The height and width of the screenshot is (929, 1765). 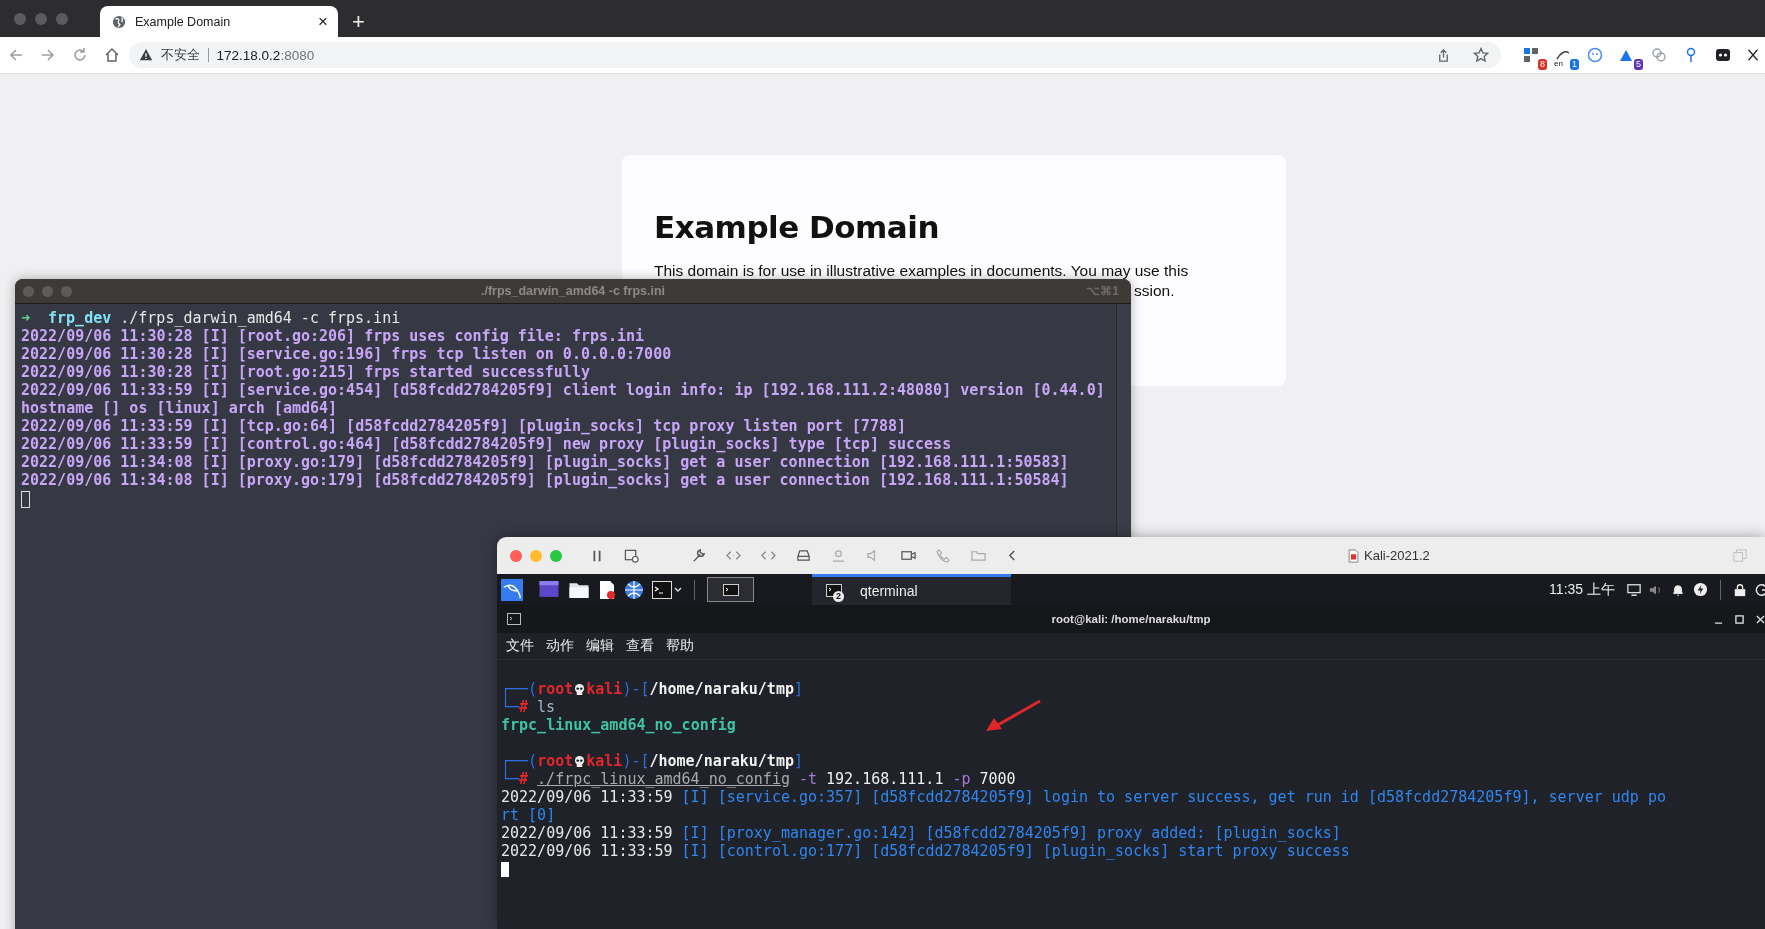 What do you see at coordinates (797, 227) in the screenshot?
I see `page-heading: Example Domain` at bounding box center [797, 227].